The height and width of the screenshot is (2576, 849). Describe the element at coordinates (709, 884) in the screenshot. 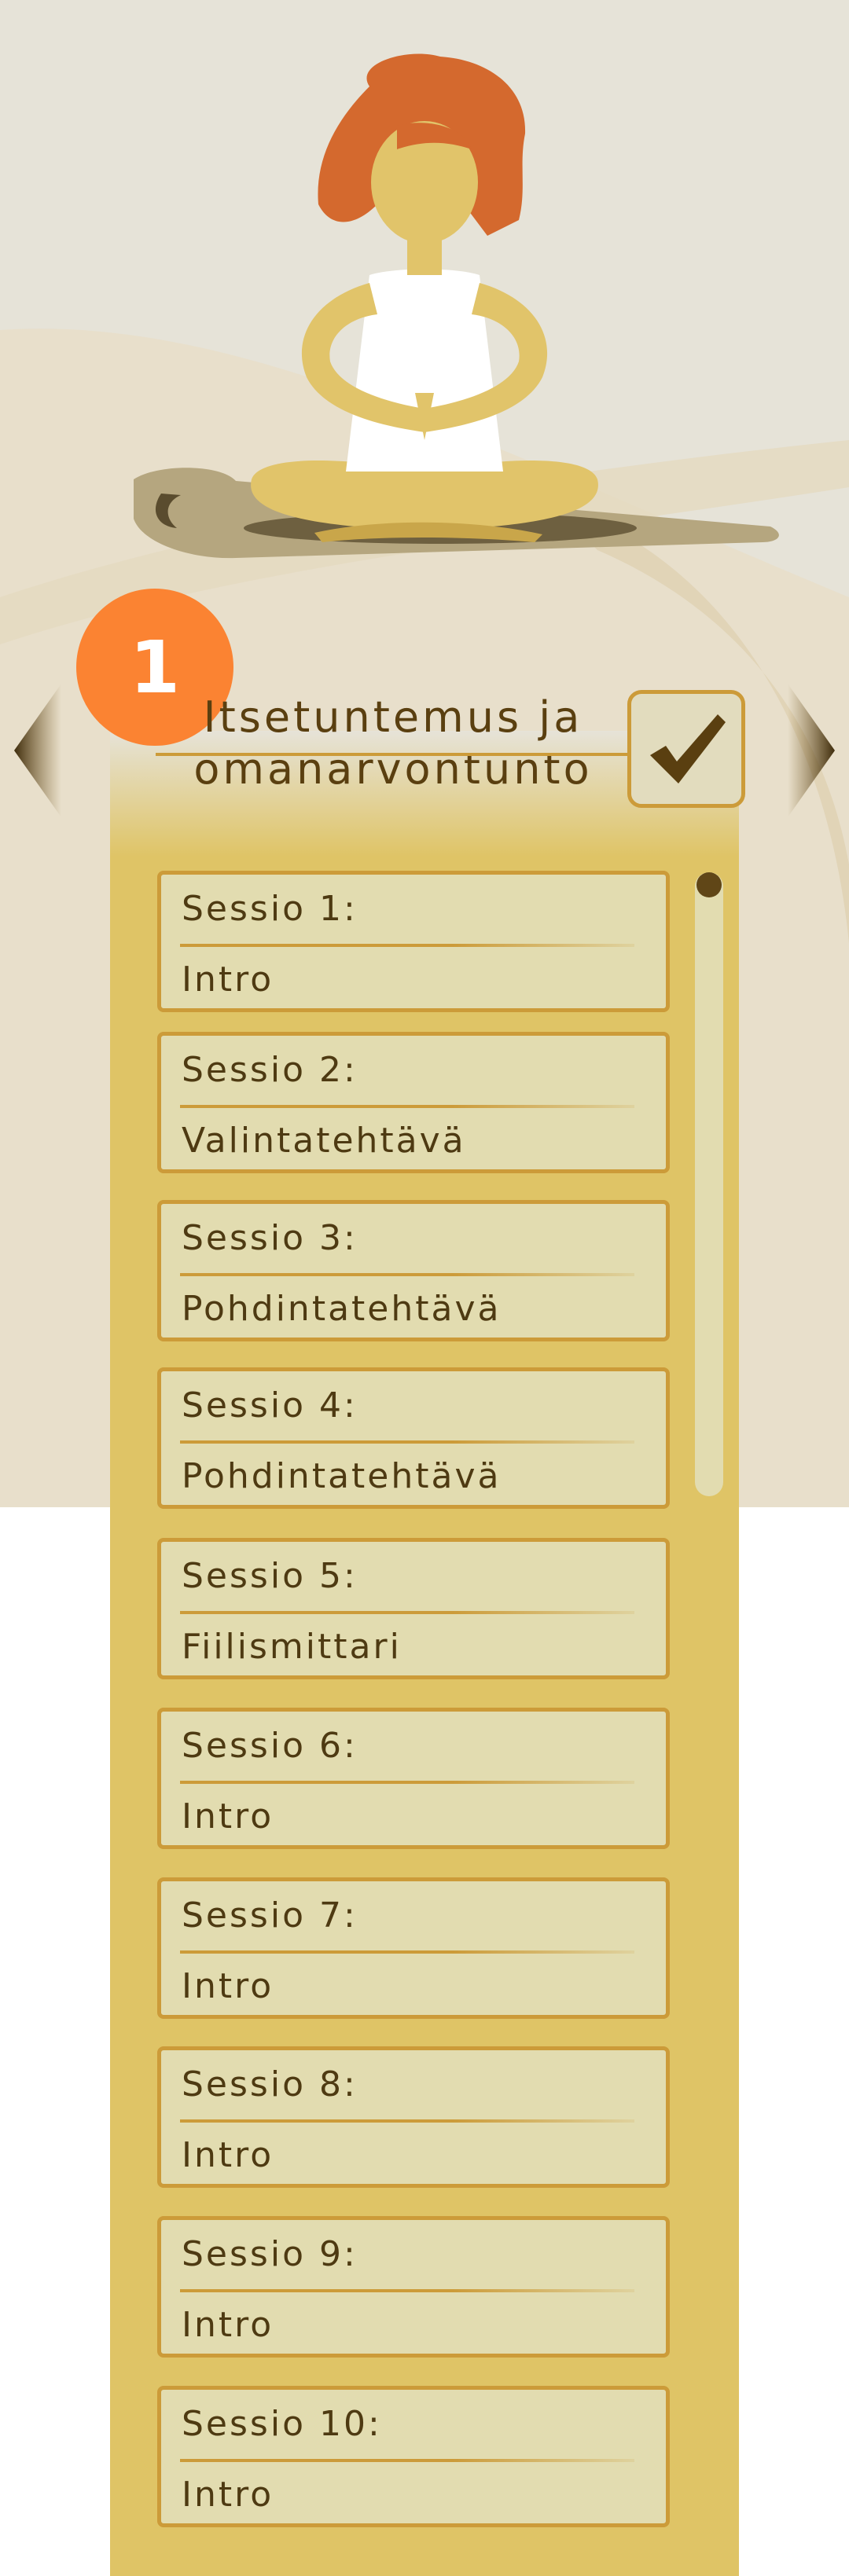

I see `scrollbar-thumb` at that location.